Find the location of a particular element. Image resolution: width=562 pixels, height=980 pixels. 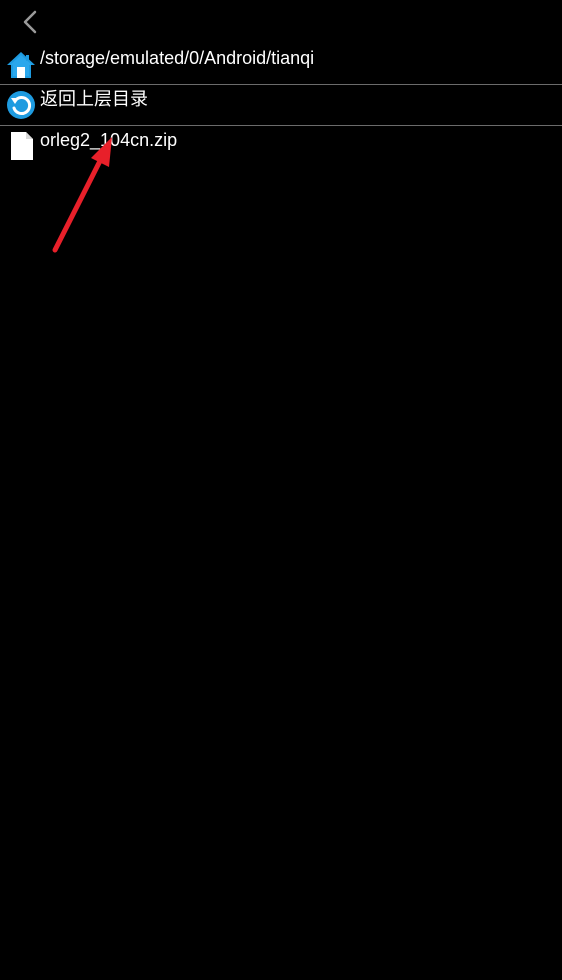

file-icon is located at coordinates (22, 146).